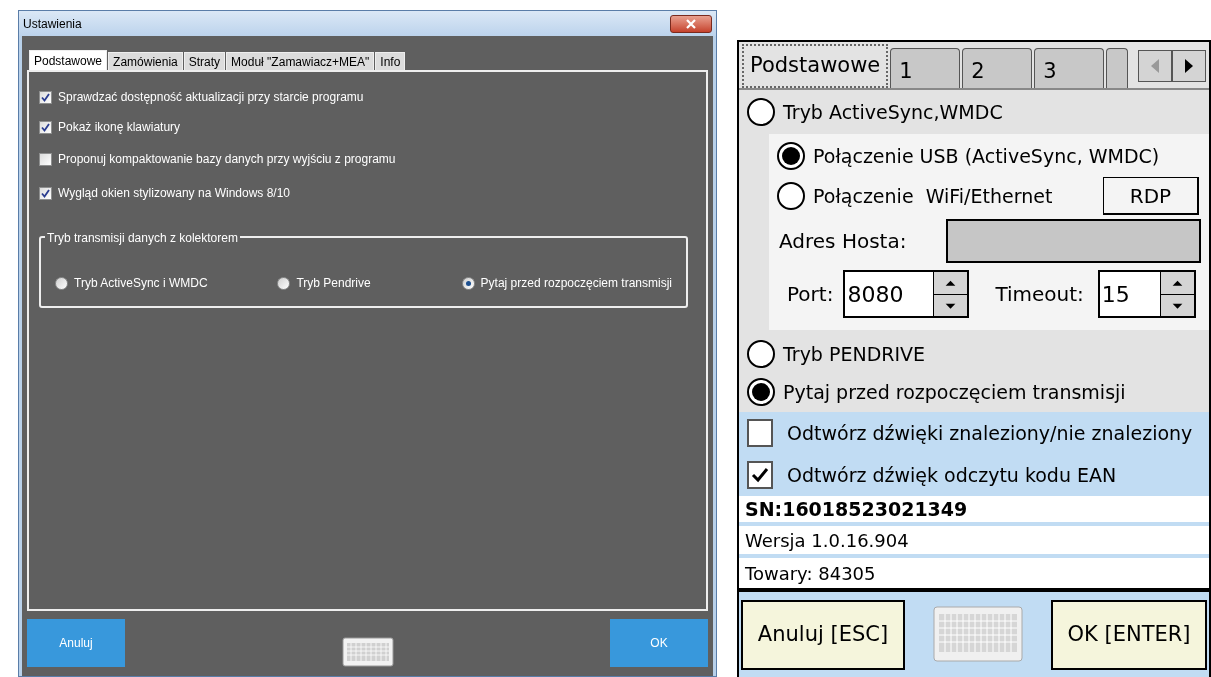 This screenshot has height=677, width=1211. Describe the element at coordinates (810, 294) in the screenshot. I see `port-label: Port:` at that location.